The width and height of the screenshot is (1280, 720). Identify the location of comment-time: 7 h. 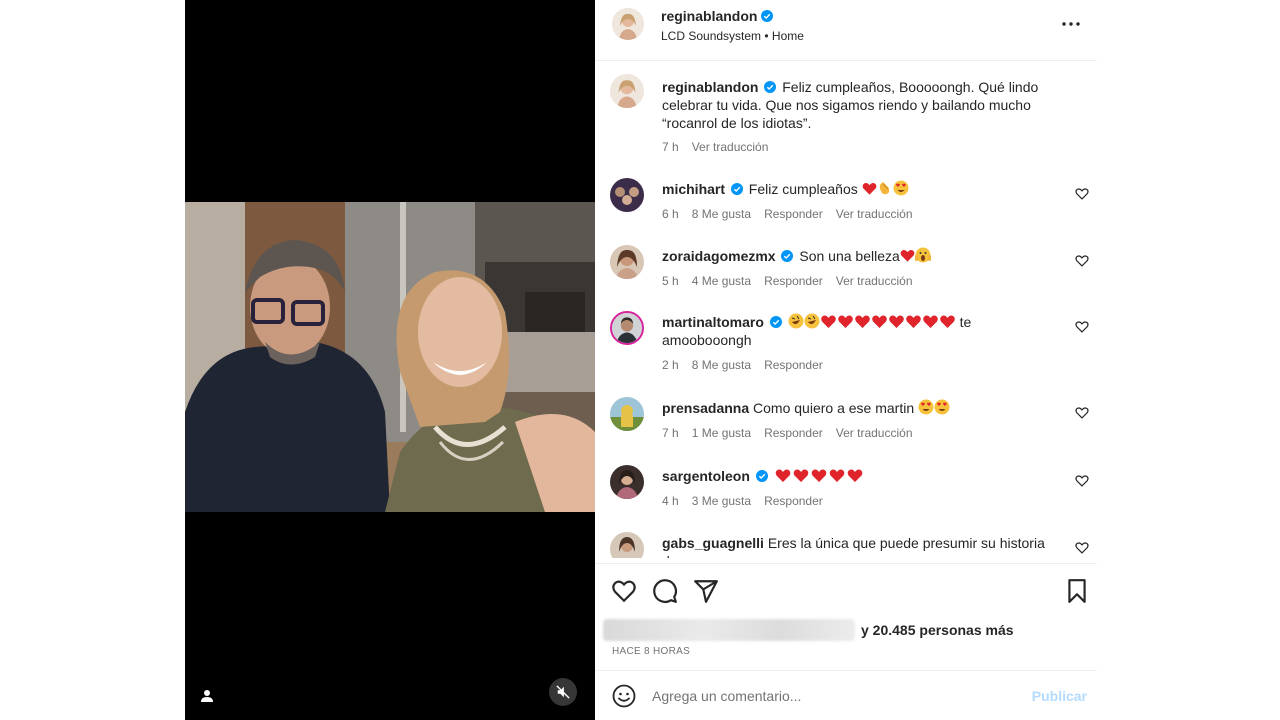
(670, 433).